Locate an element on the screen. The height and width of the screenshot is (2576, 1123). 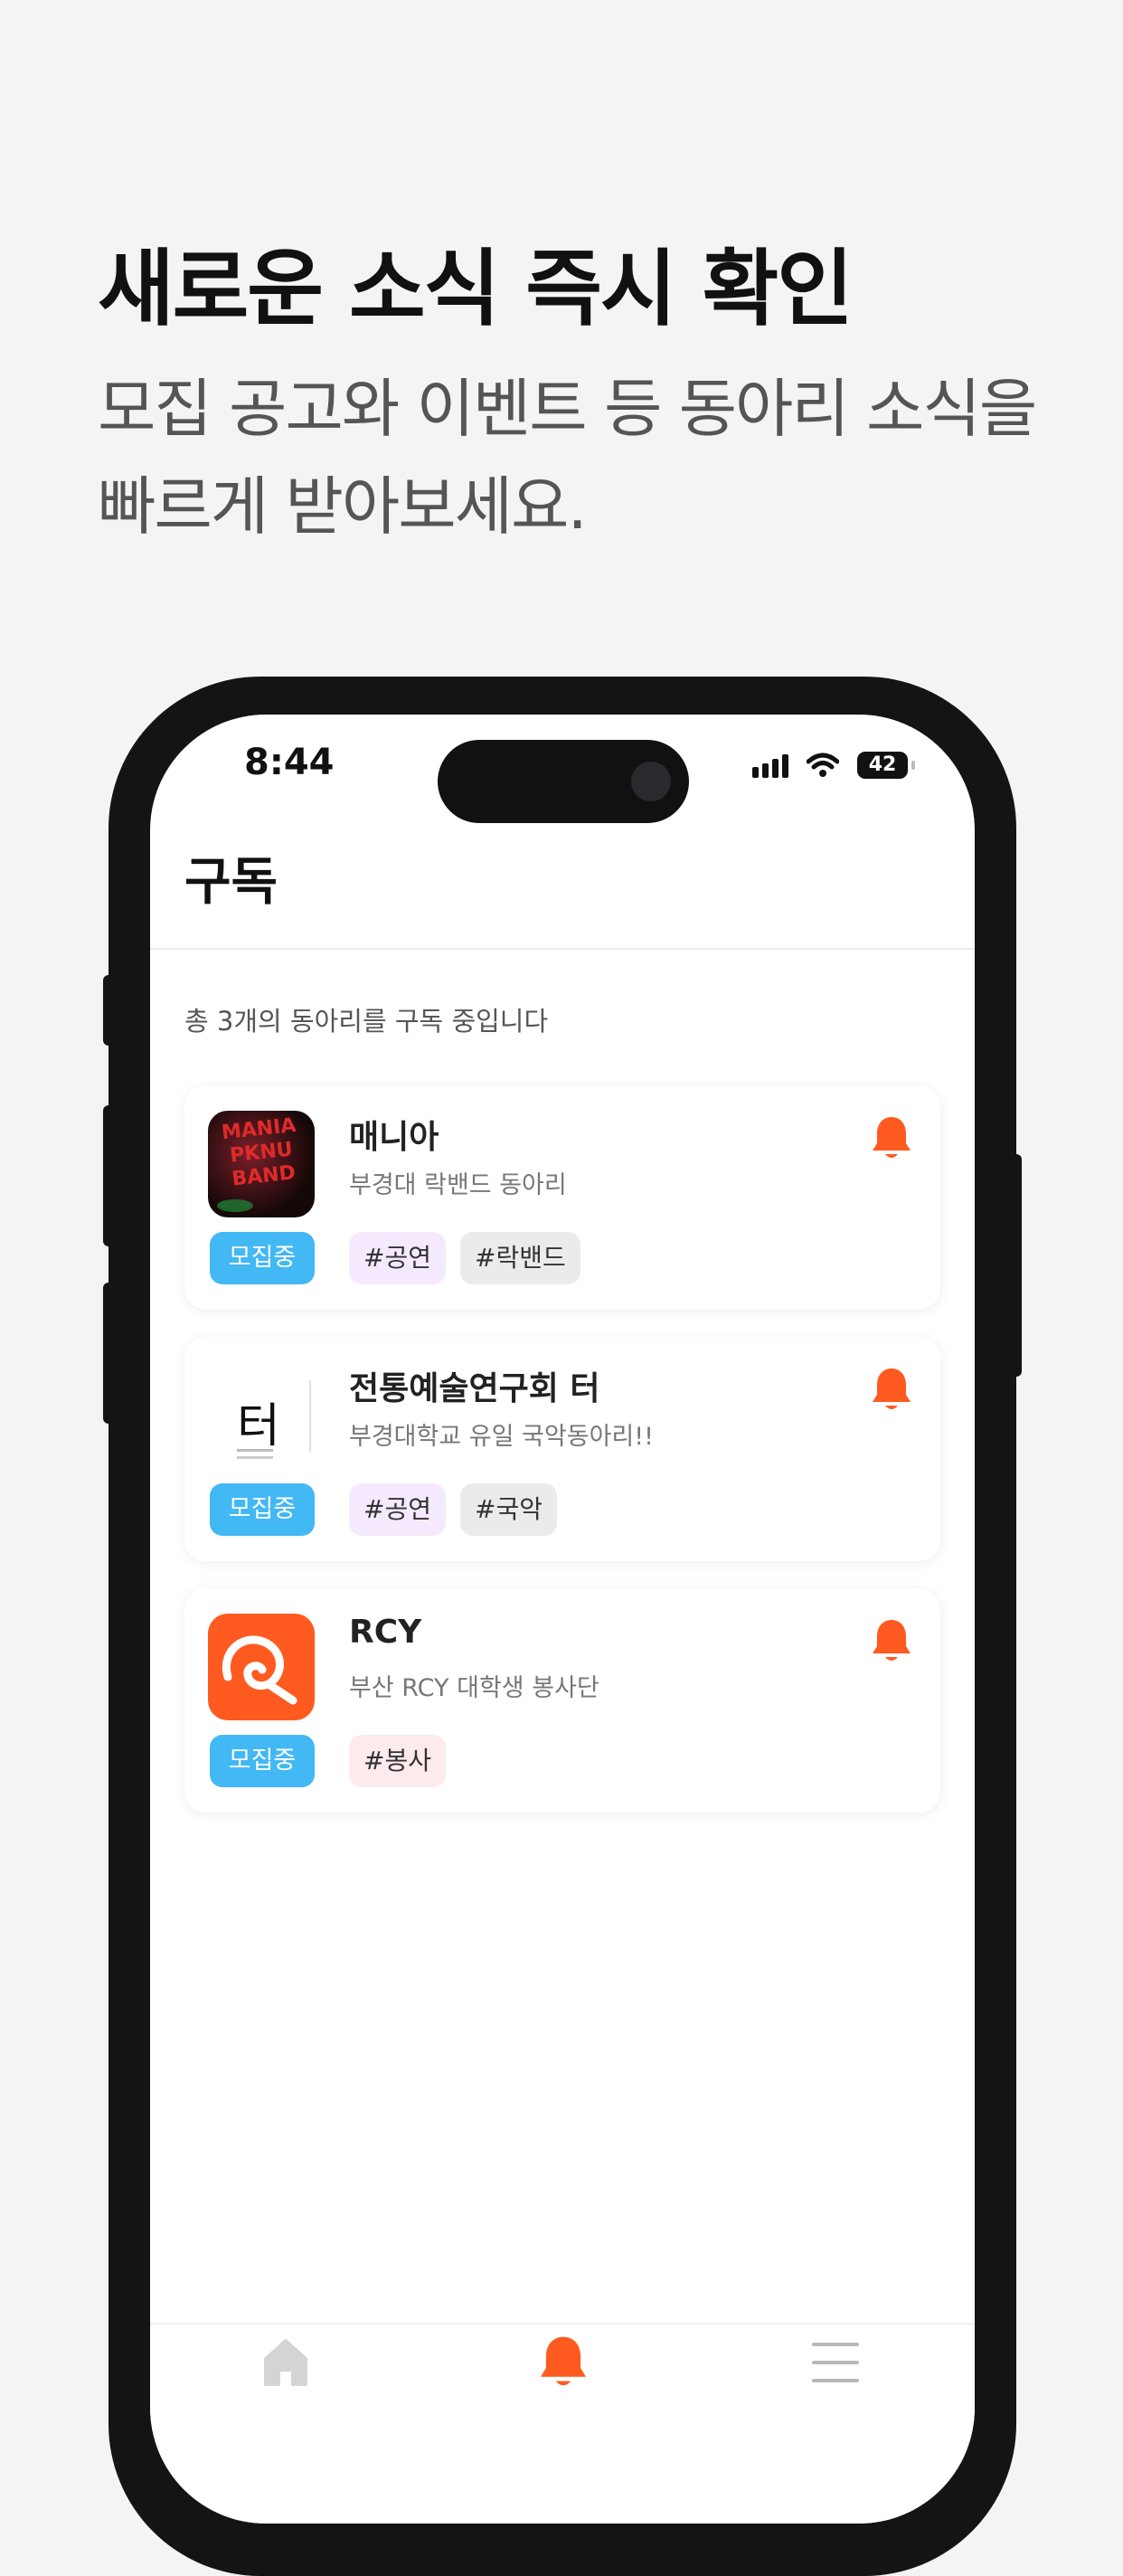
signal-icon is located at coordinates (770, 766).